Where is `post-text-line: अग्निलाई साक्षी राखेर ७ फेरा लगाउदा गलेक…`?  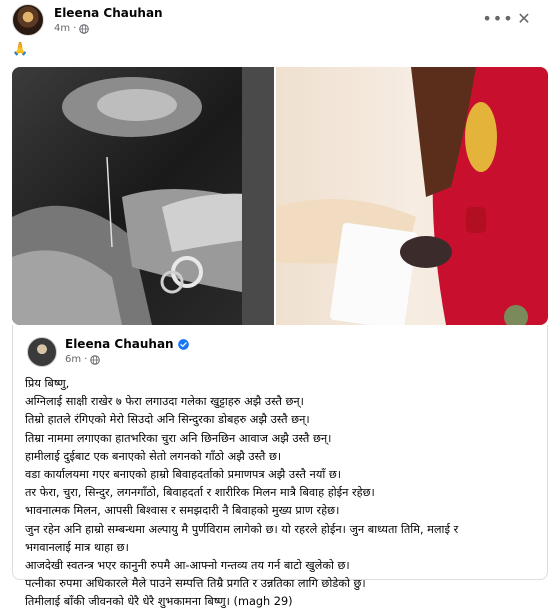
post-text-line: अग्निलाई साक्षी राखेर ७ फेरा लगाउदा गलेक… is located at coordinates (164, 402).